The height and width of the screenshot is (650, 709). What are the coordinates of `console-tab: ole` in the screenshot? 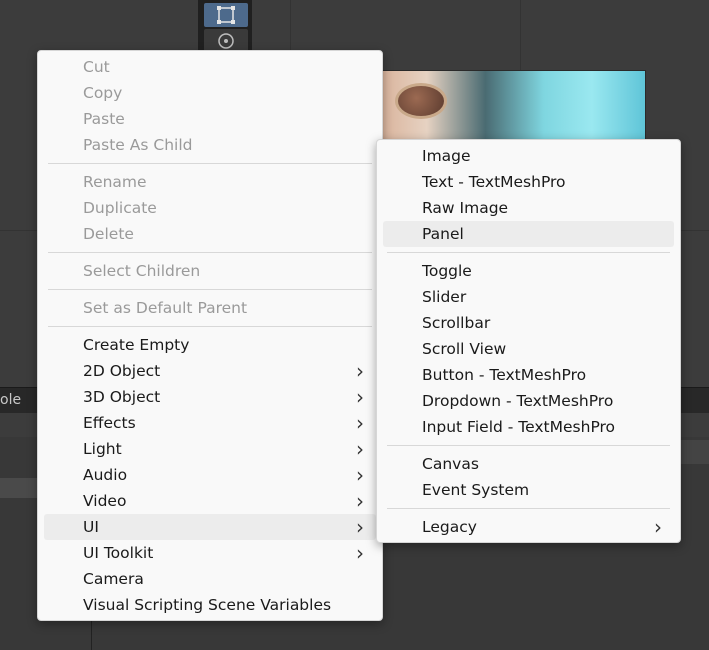 It's located at (10, 400).